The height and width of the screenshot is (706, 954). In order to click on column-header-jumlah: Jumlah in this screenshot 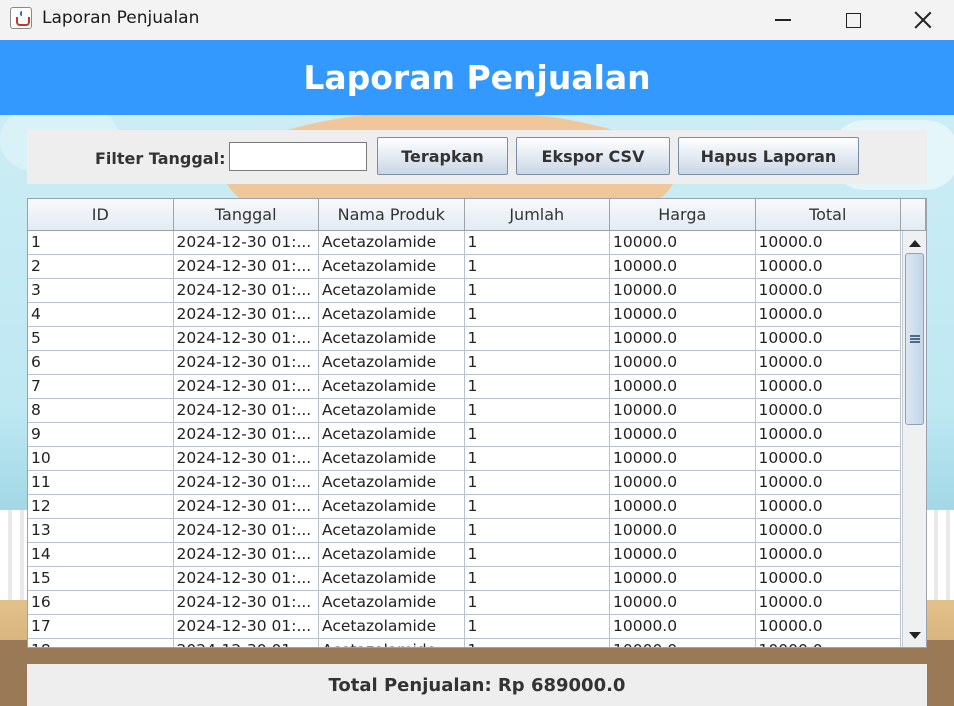, I will do `click(537, 214)`.